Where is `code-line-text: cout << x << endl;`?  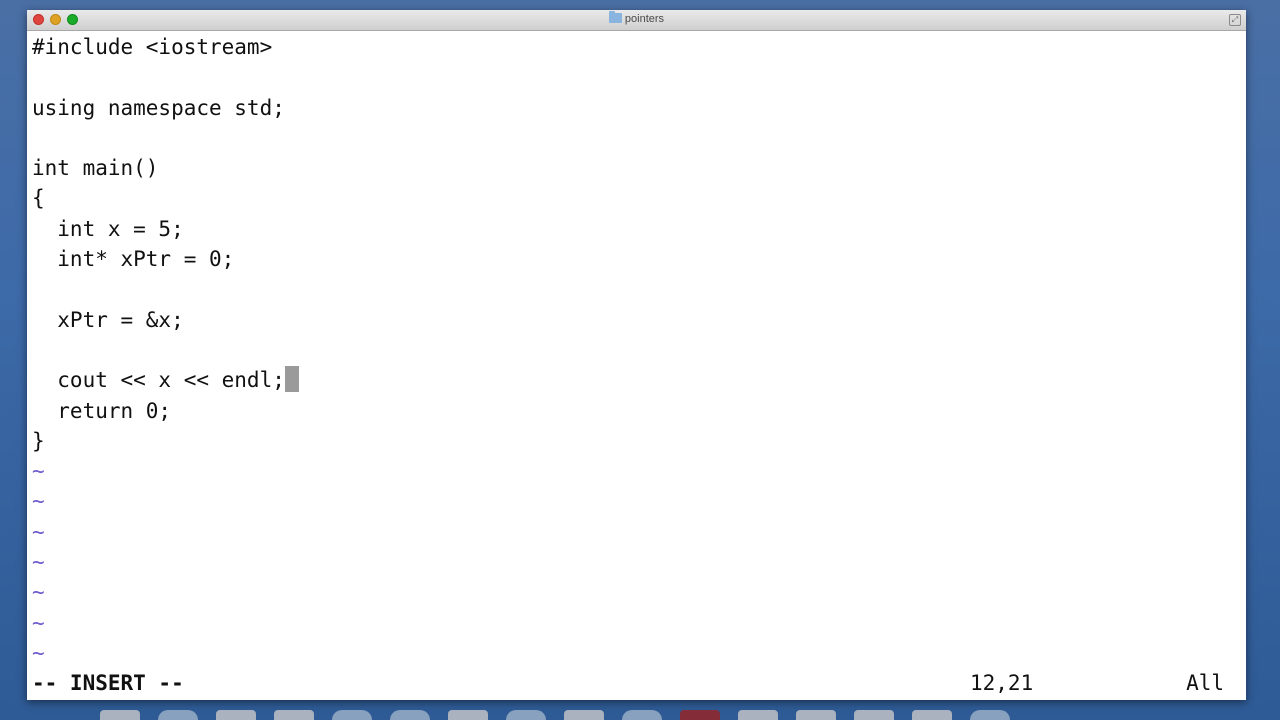
code-line-text: cout << x << endl; is located at coordinates (158, 380).